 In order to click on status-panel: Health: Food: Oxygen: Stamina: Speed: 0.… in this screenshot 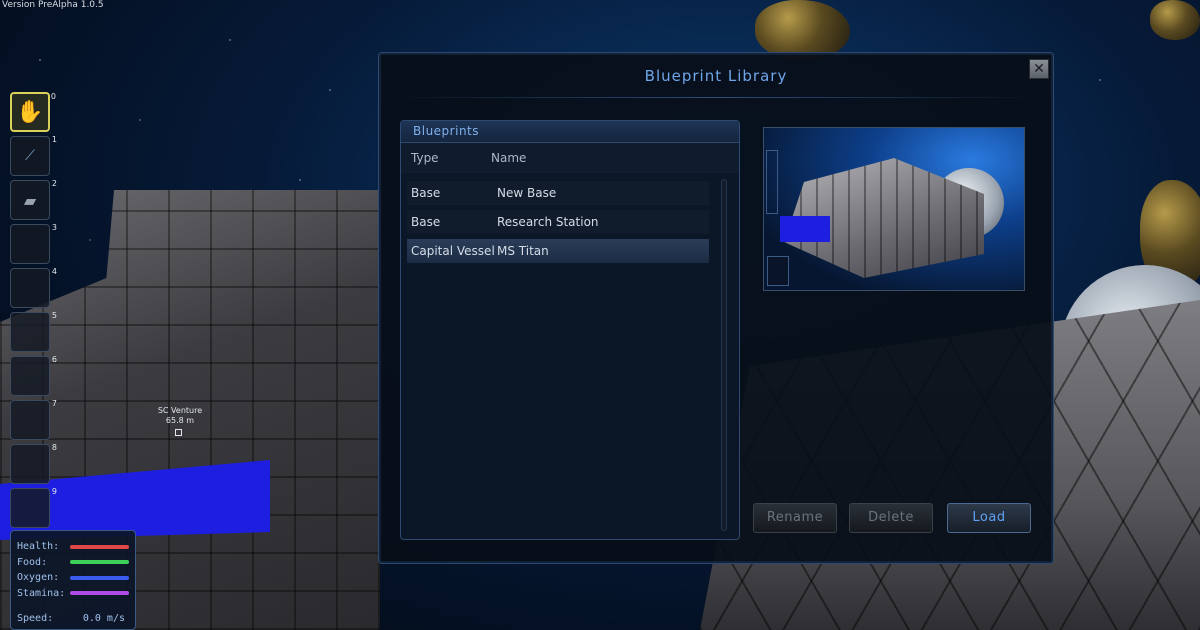, I will do `click(73, 580)`.